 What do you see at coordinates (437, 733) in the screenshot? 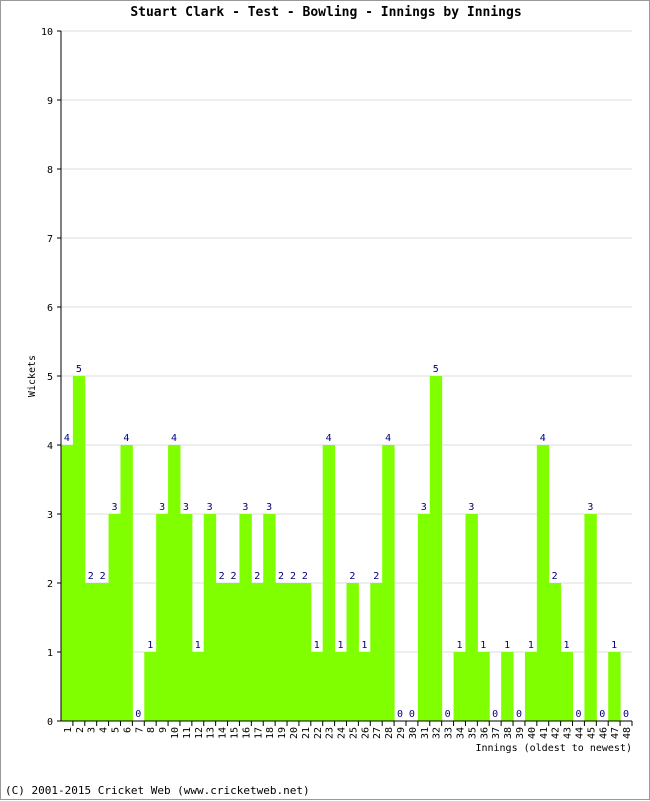
I see `x-tick-label: 32` at bounding box center [437, 733].